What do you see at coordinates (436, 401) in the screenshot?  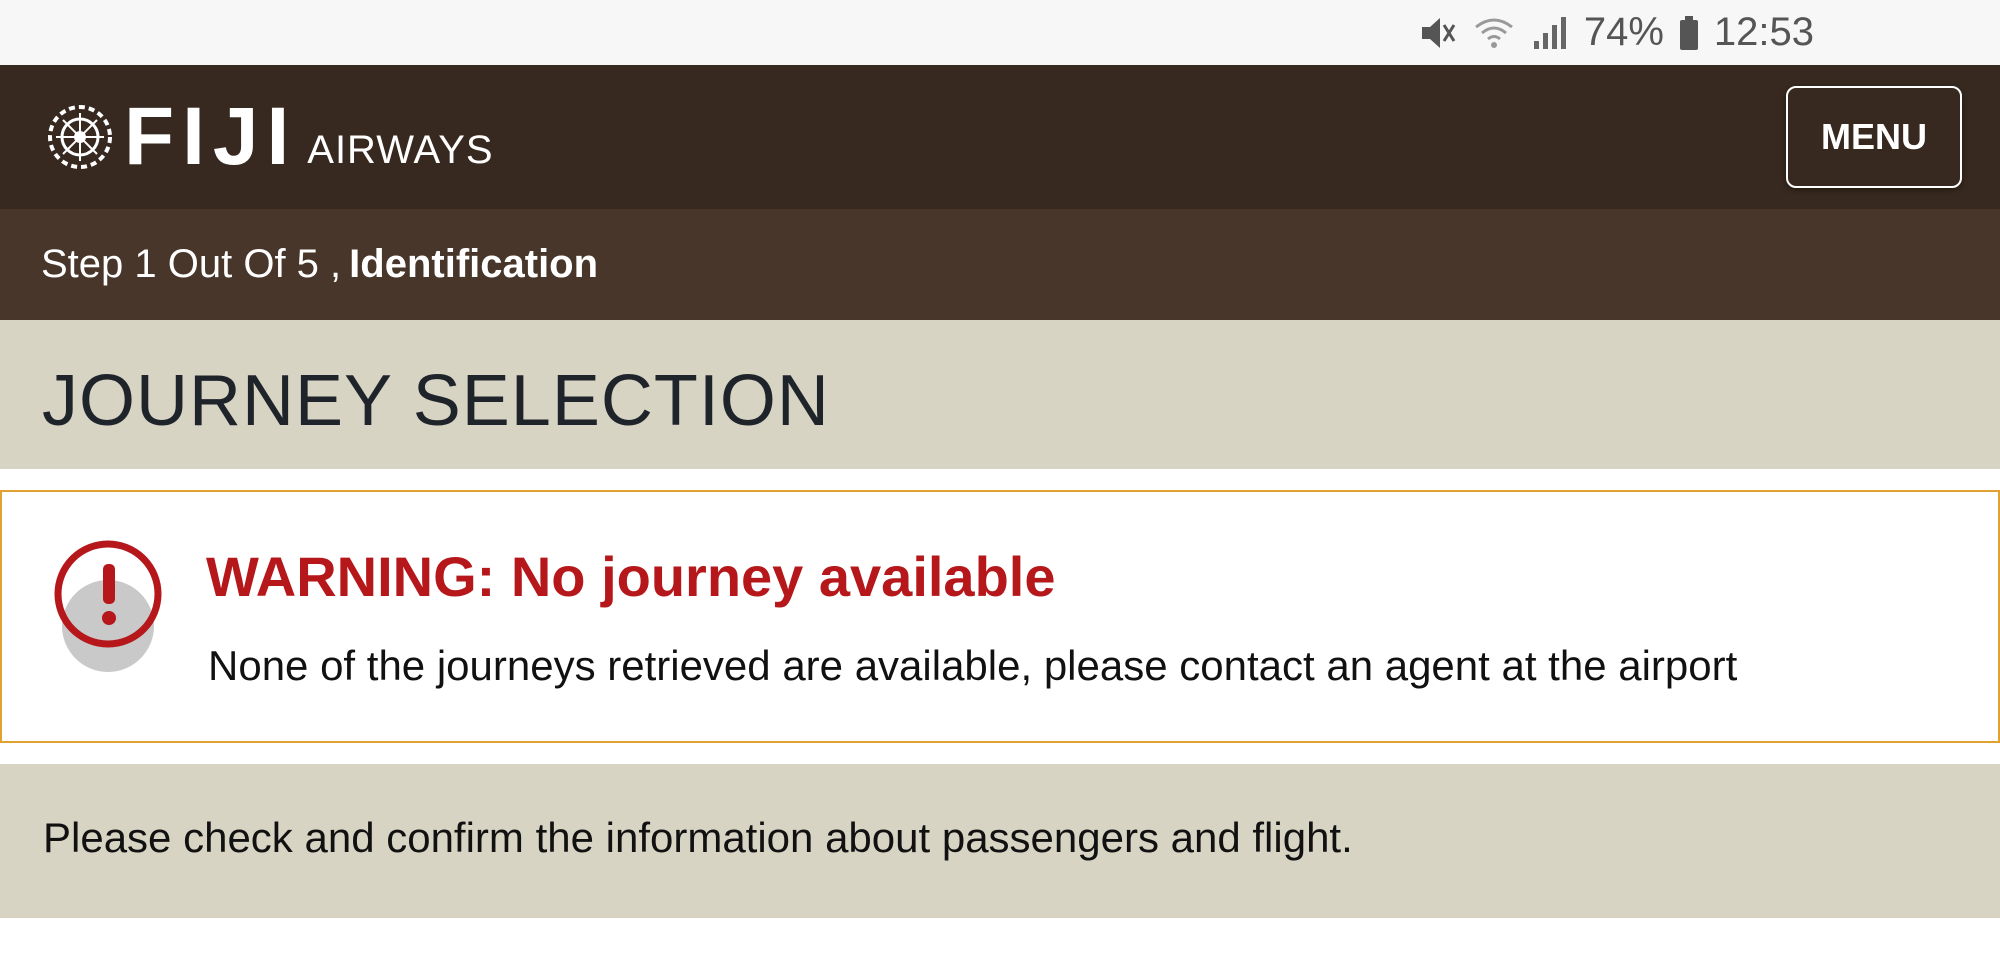 I see `page-title: JOURNEY SELECTION` at bounding box center [436, 401].